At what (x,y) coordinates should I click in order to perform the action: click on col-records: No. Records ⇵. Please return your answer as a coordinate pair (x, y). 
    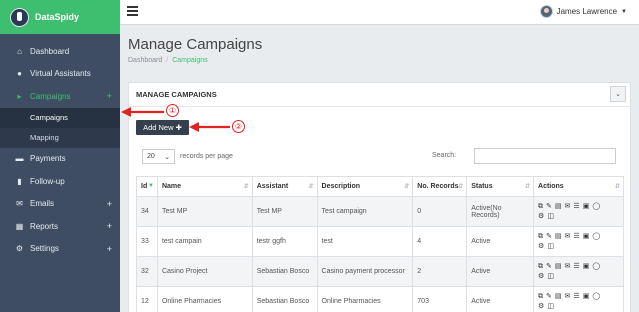
    Looking at the image, I should click on (440, 186).